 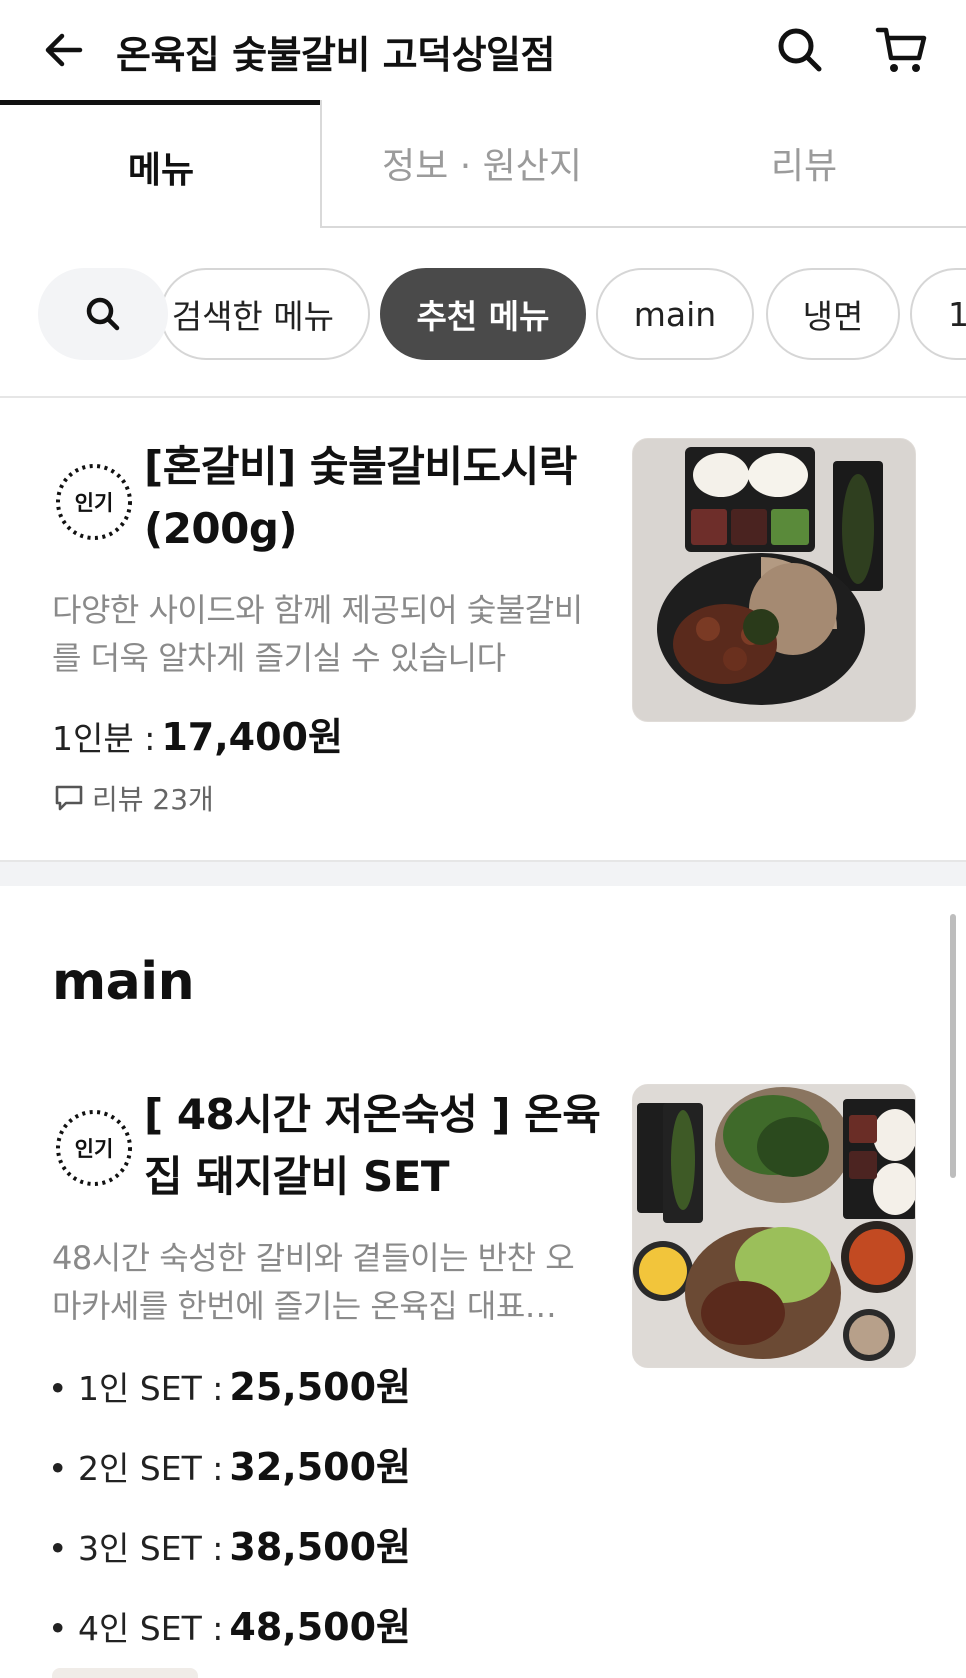 I want to click on cart-icon, so click(x=901, y=49).